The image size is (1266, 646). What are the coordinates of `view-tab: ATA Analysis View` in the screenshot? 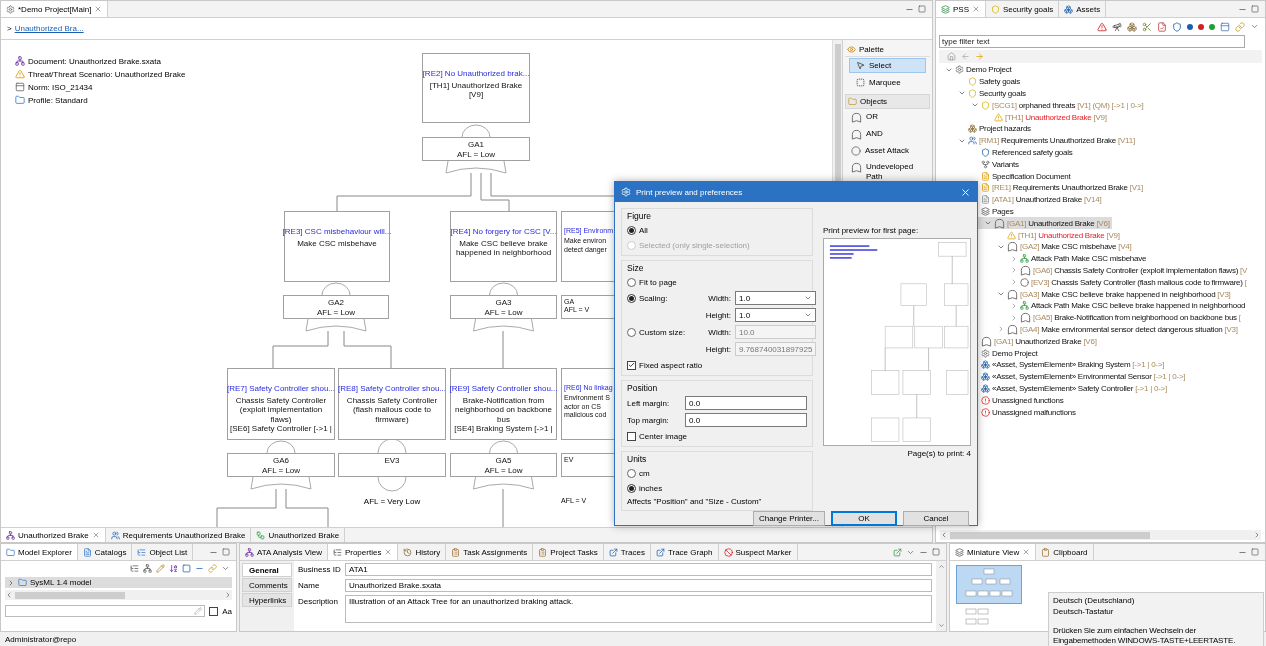 It's located at (284, 552).